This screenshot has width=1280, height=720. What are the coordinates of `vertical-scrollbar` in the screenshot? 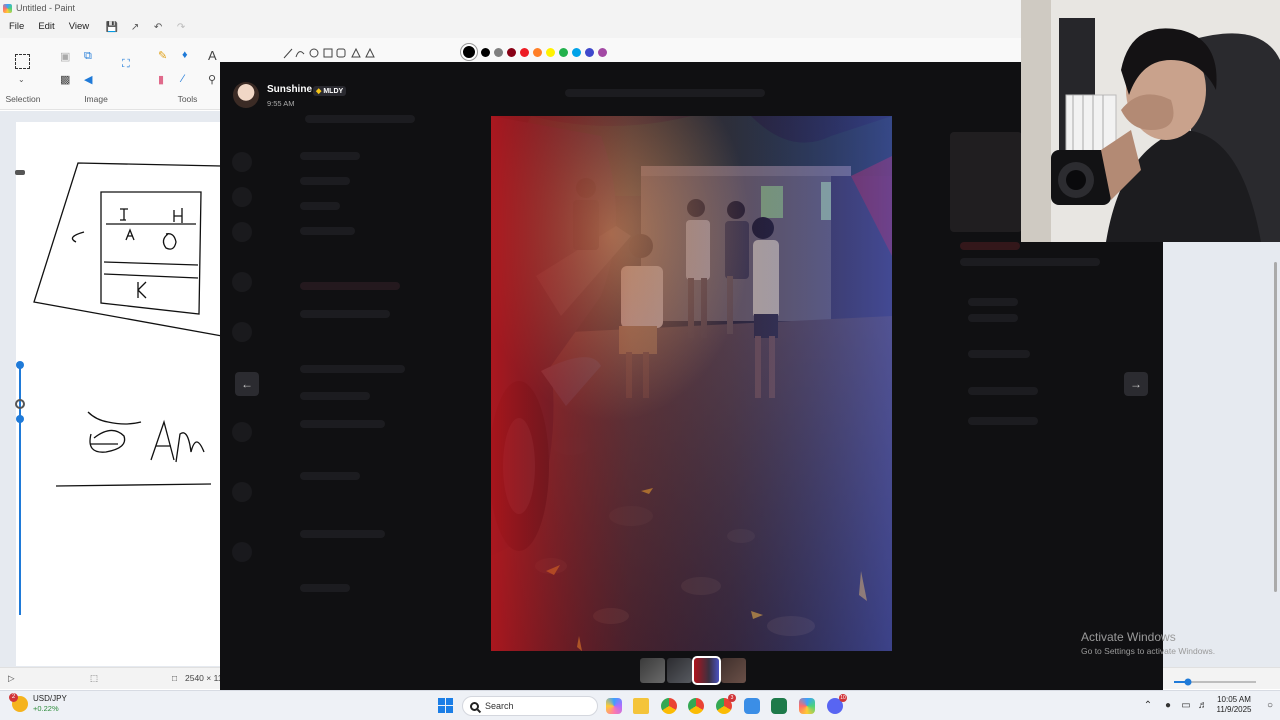 It's located at (1275, 452).